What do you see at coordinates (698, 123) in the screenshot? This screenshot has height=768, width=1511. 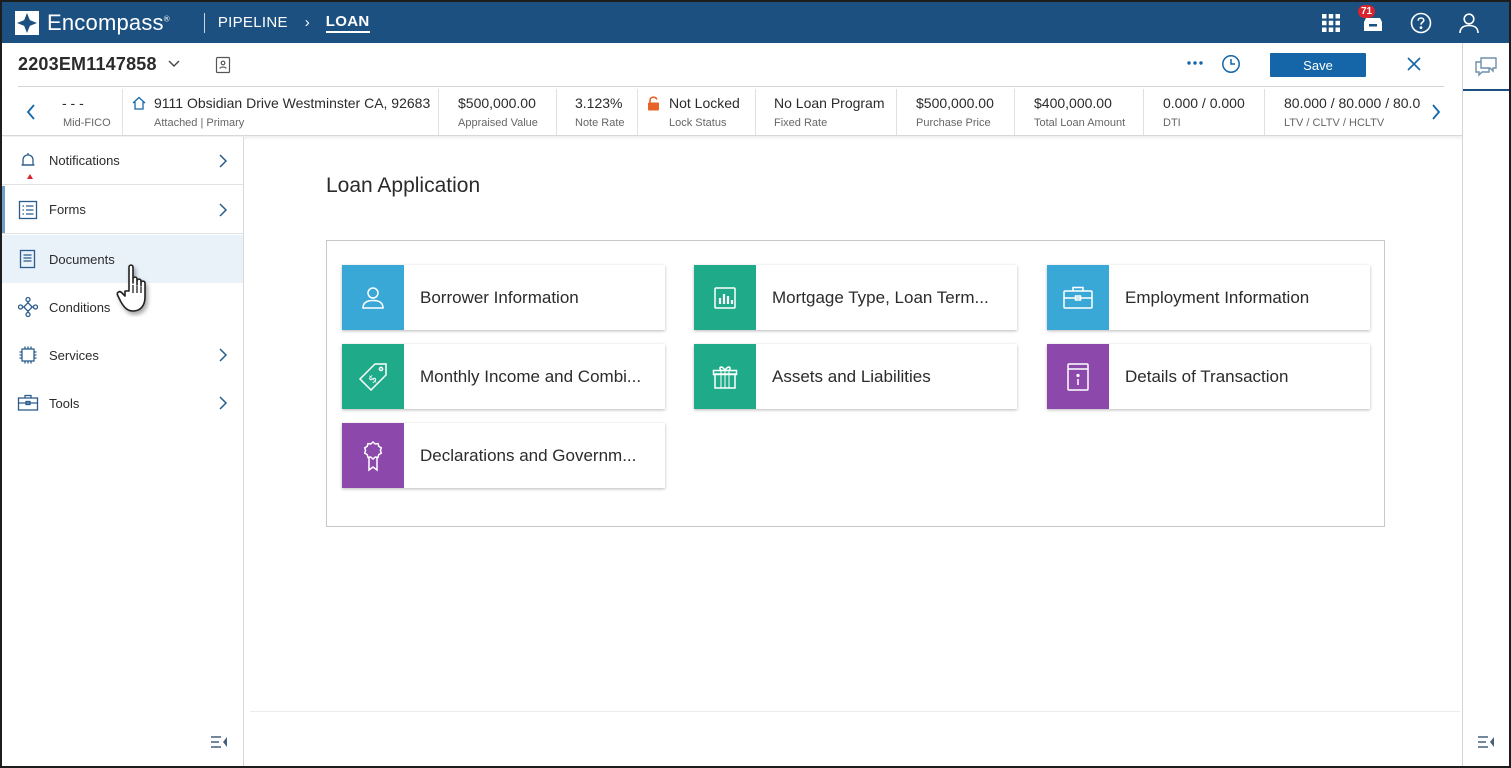 I see `lock-status-label: Lock Status` at bounding box center [698, 123].